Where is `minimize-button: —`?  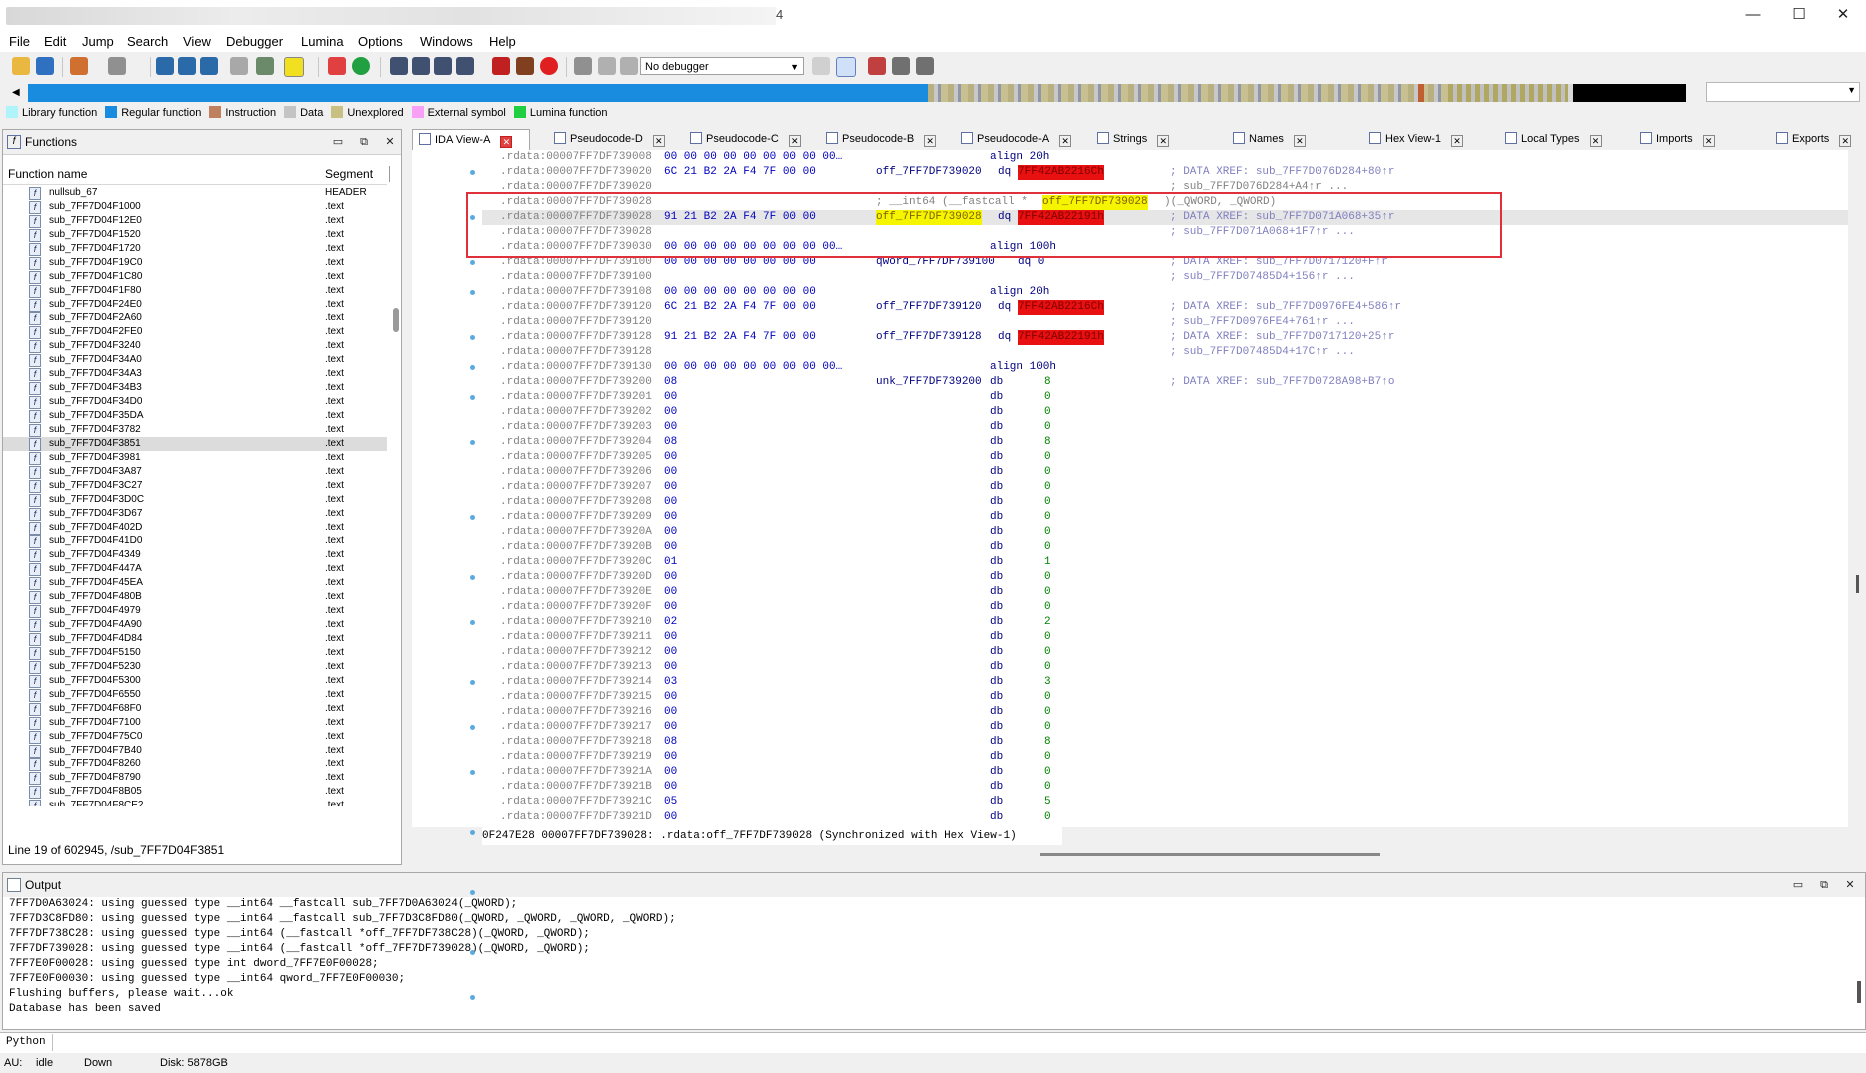
minimize-button: — is located at coordinates (1753, 15).